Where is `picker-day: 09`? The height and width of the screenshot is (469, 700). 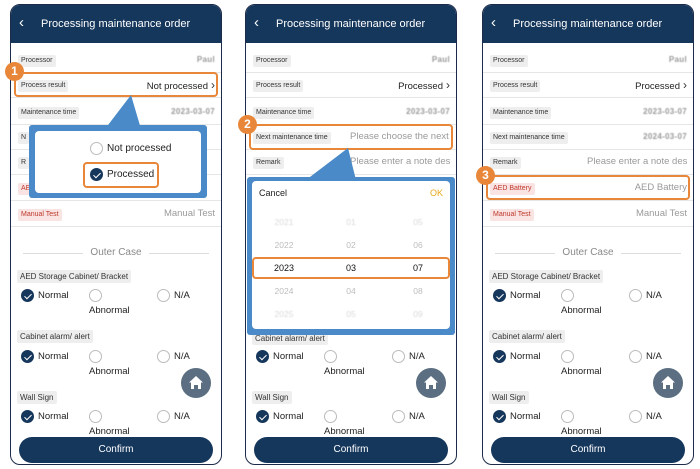 picker-day: 09 is located at coordinates (418, 314).